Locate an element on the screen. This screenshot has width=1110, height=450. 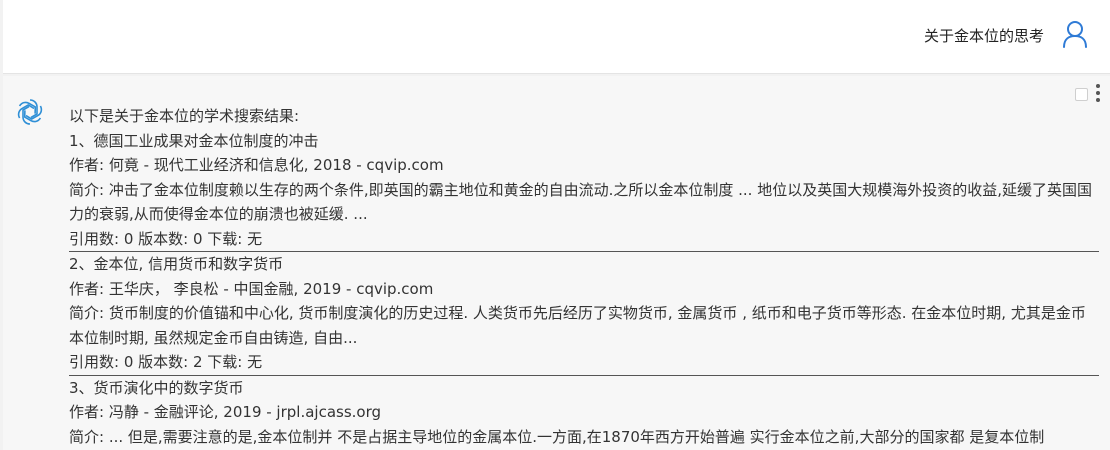
select-message-checkbox is located at coordinates (1081, 94).